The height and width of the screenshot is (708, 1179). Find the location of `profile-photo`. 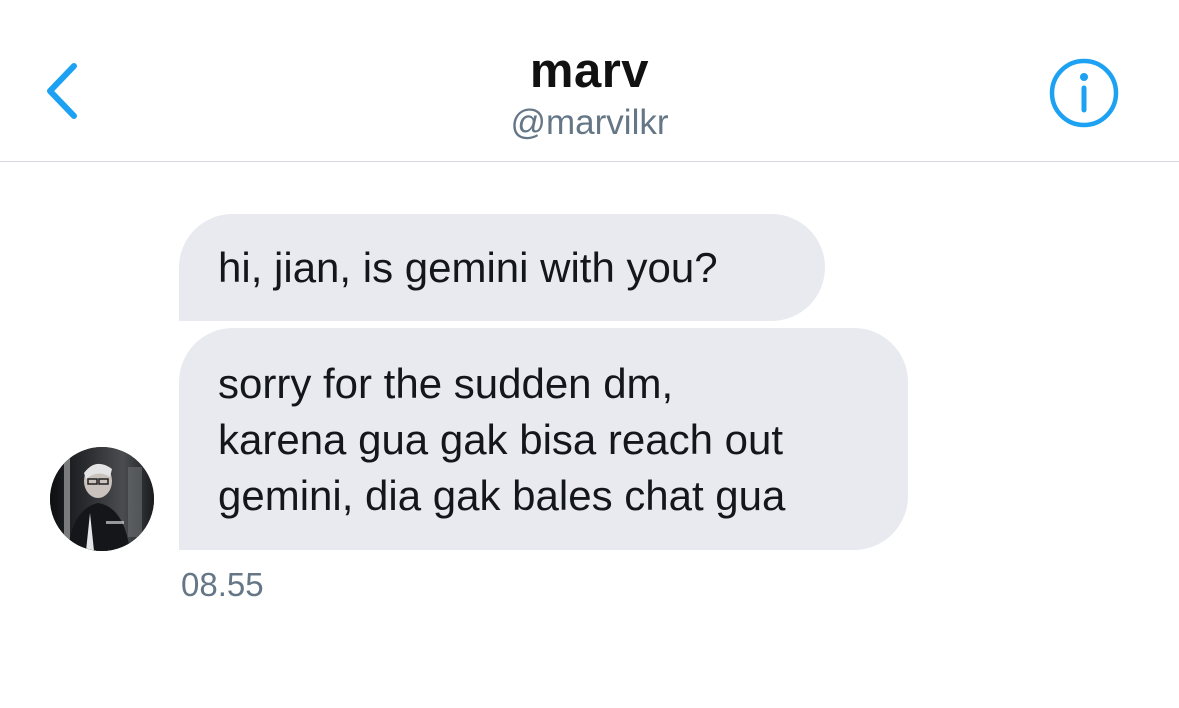

profile-photo is located at coordinates (102, 499).